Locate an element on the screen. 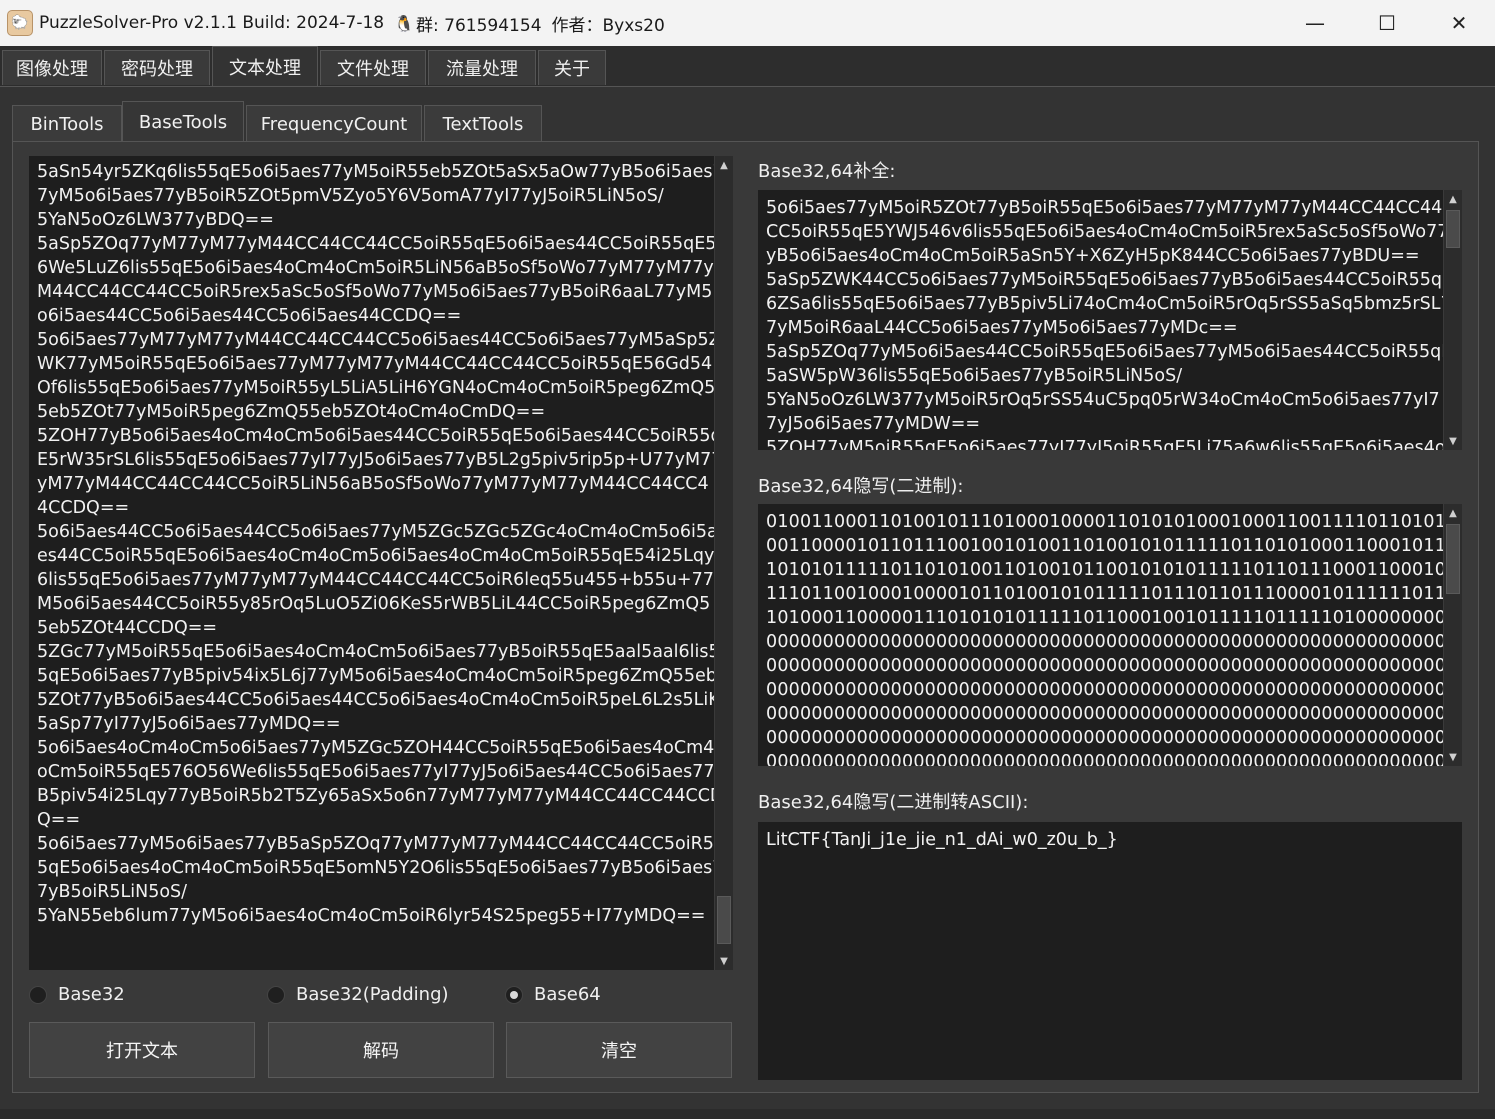 This screenshot has width=1495, height=1119. app-icon: 🐑 is located at coordinates (20, 23).